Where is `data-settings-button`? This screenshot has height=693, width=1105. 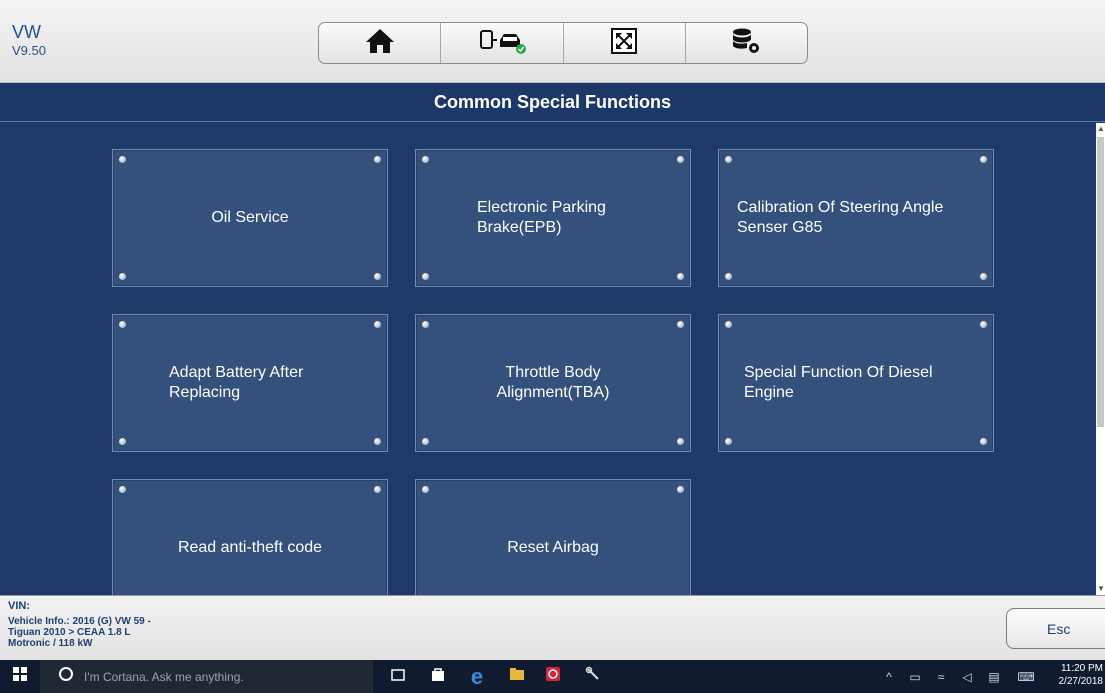
data-settings-button is located at coordinates (746, 43).